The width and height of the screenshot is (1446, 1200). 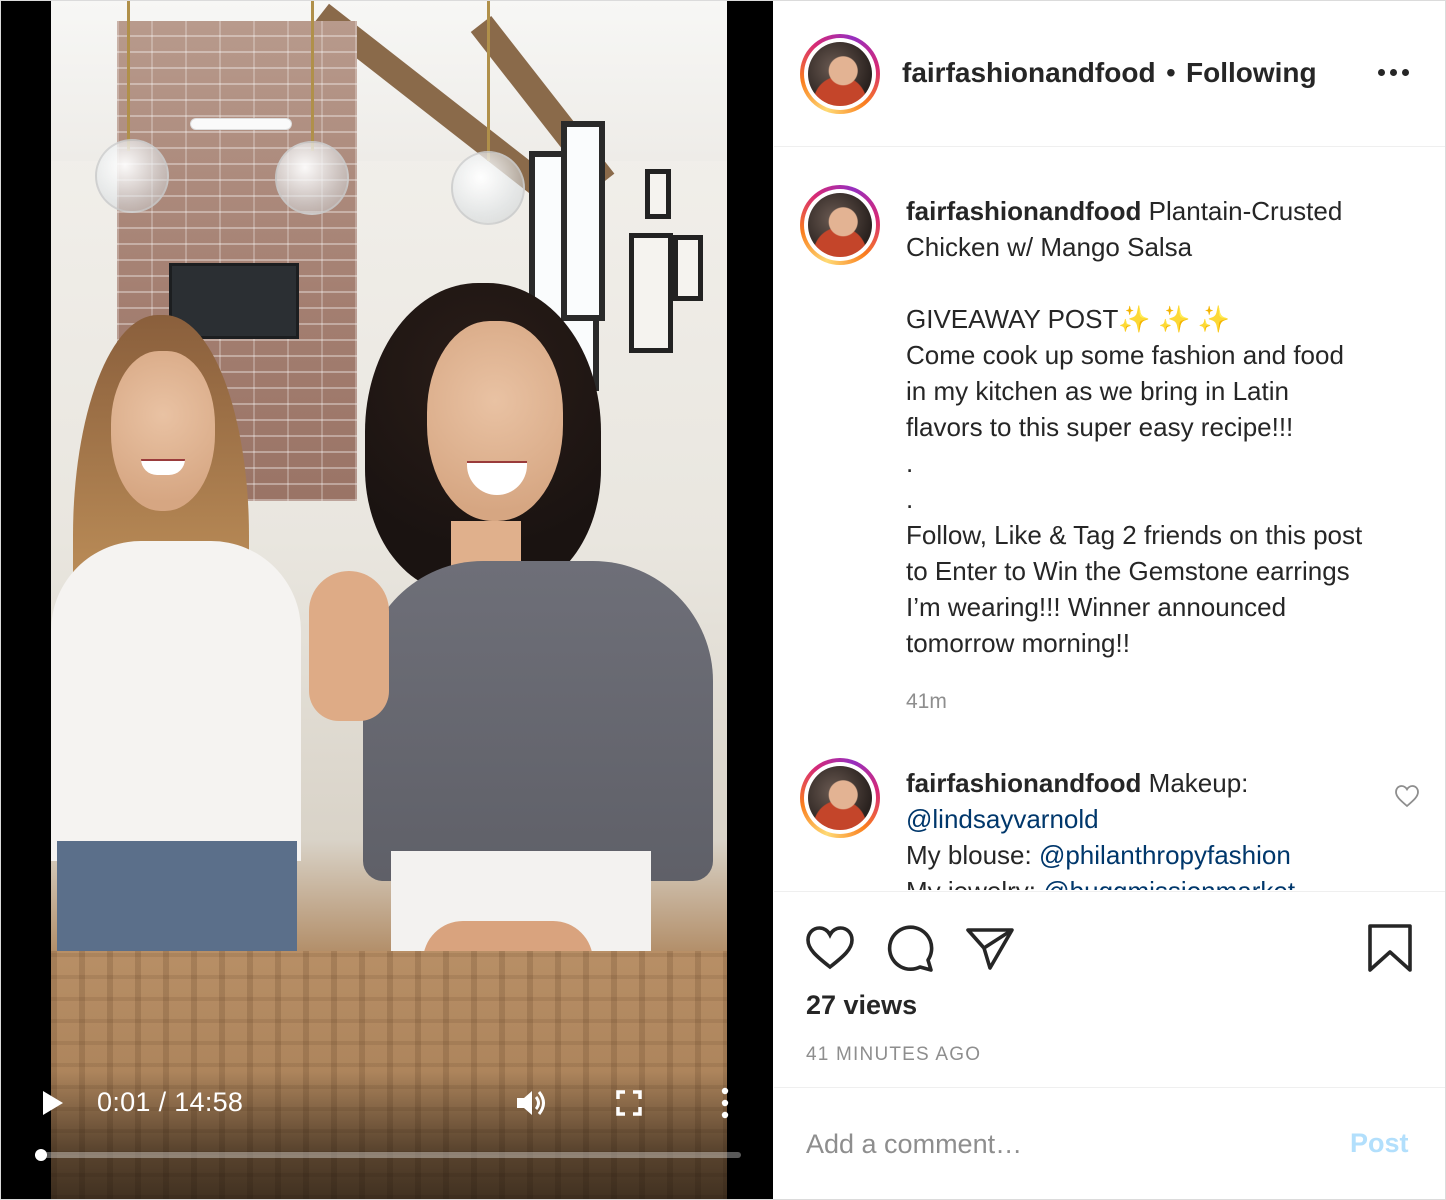 What do you see at coordinates (972, 855) in the screenshot?
I see `comment-label: My blouse:` at bounding box center [972, 855].